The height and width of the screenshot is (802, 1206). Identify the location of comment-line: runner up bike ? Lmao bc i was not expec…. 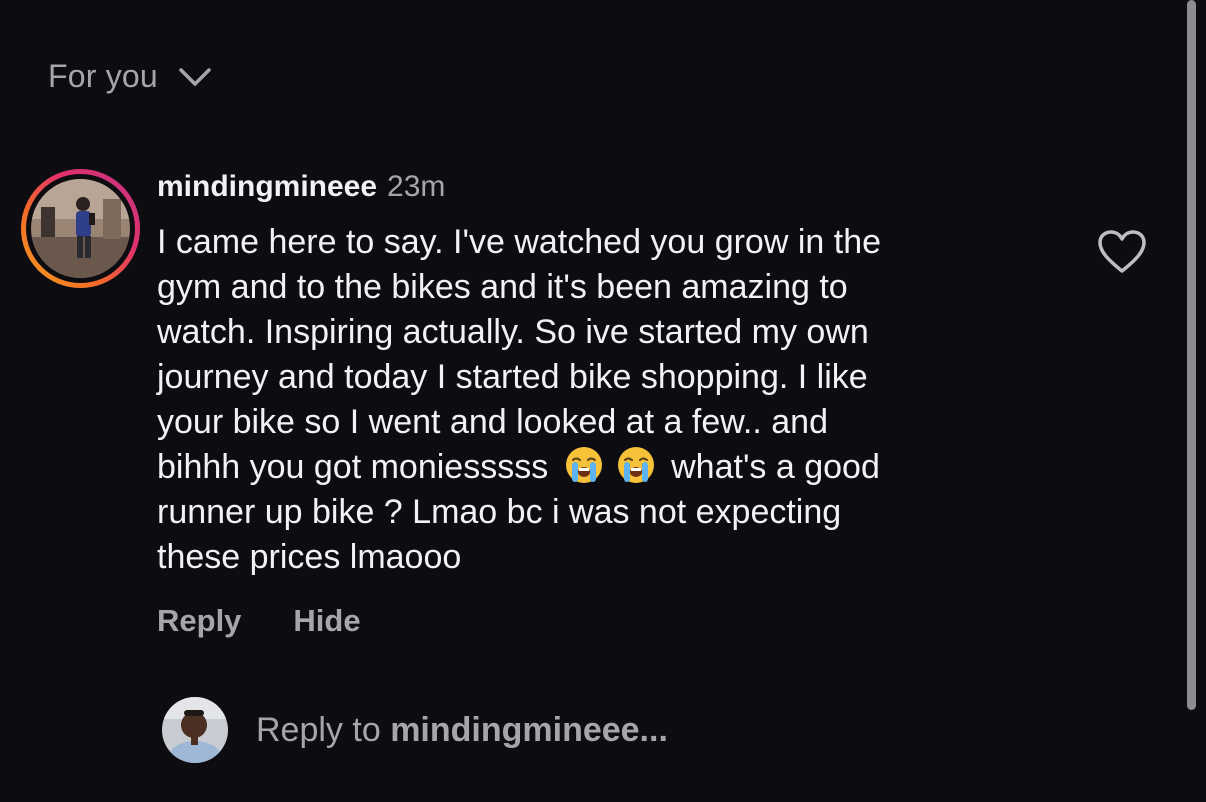
(499, 512).